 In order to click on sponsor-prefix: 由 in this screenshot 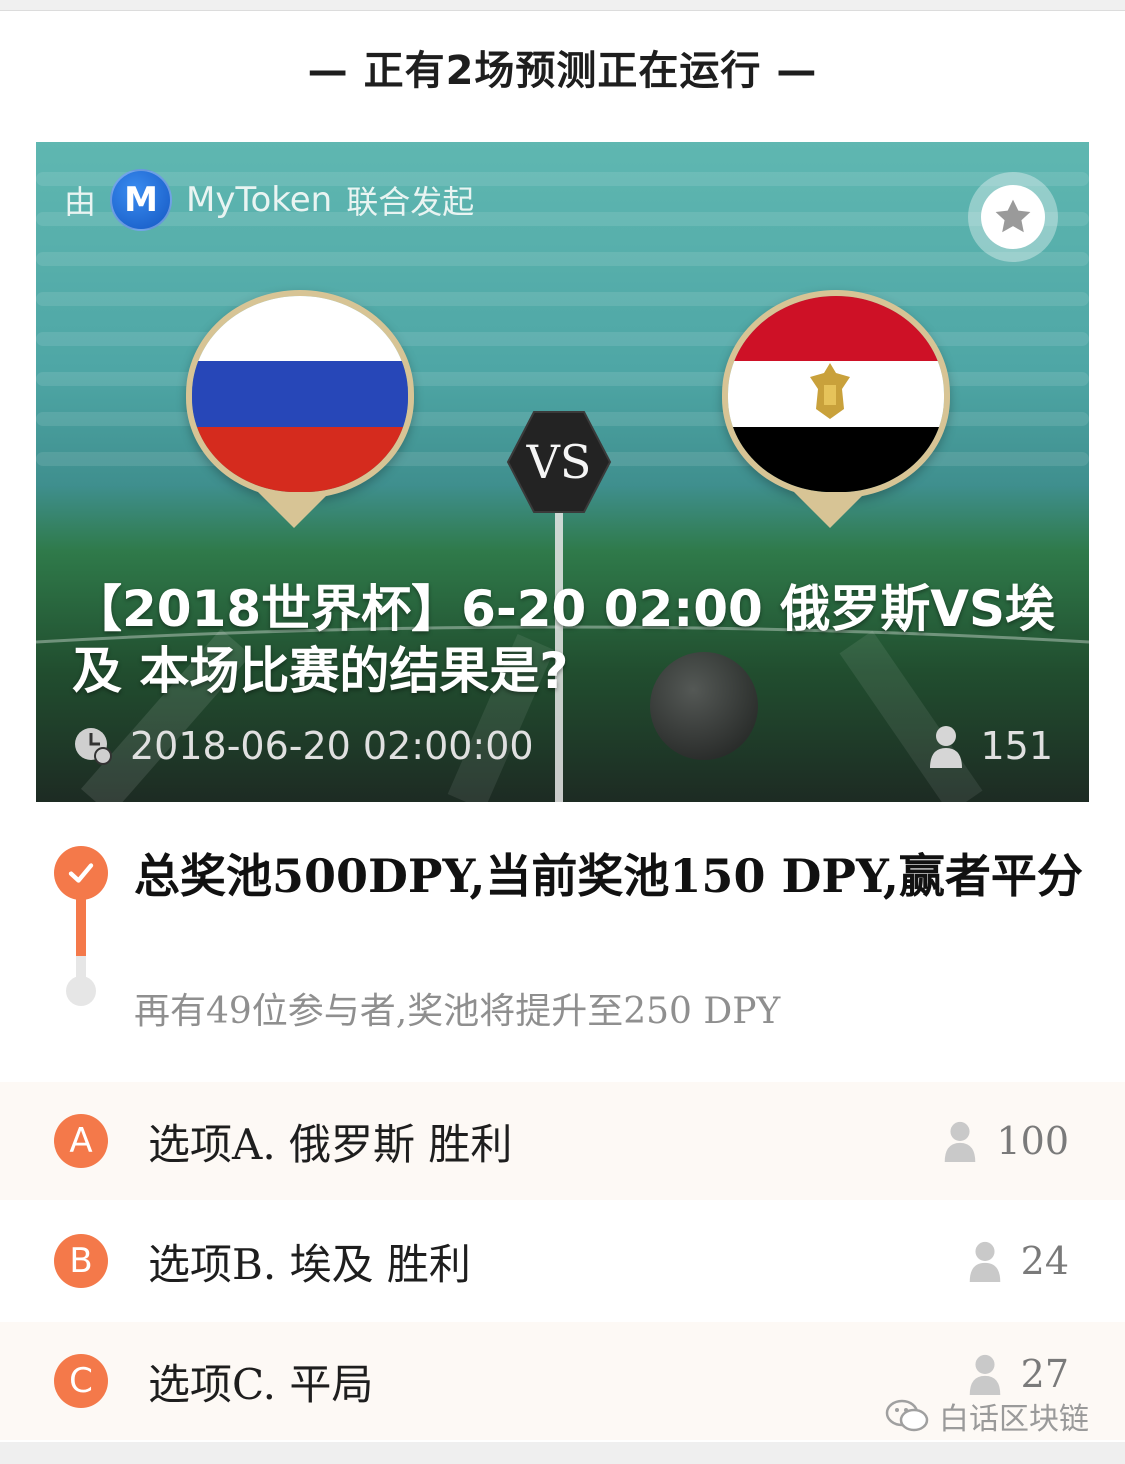, I will do `click(80, 202)`.